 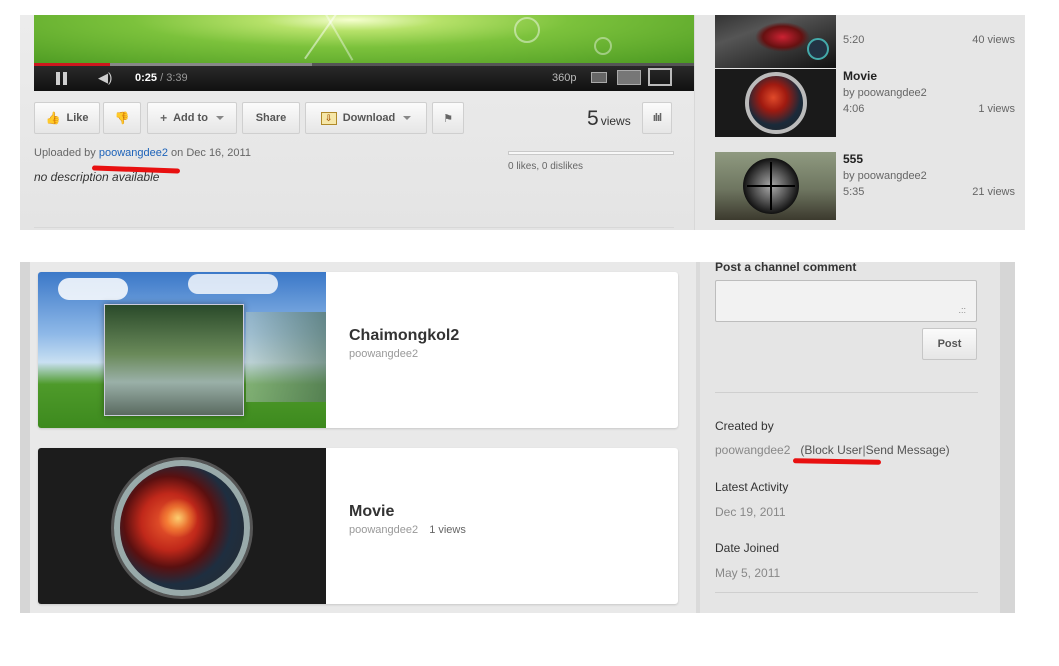 I want to click on download-label: Download, so click(x=369, y=118).